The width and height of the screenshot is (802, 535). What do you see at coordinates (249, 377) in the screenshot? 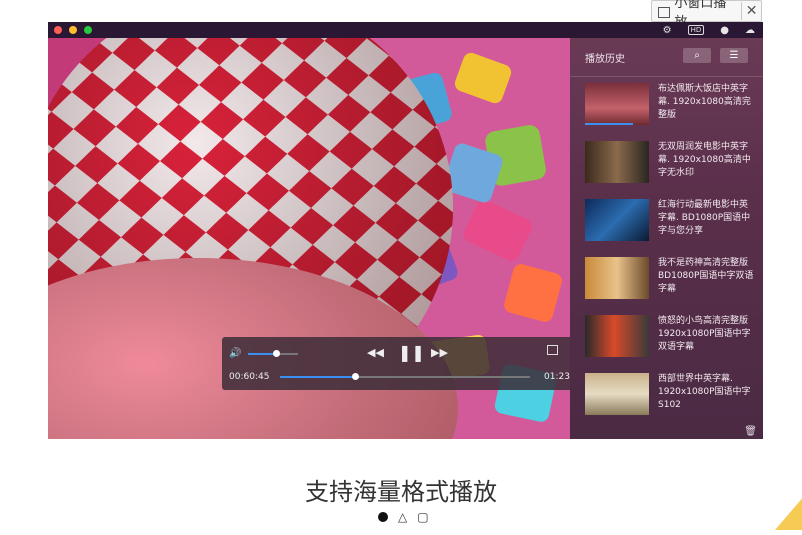
I see `current-time: 00:60:45` at bounding box center [249, 377].